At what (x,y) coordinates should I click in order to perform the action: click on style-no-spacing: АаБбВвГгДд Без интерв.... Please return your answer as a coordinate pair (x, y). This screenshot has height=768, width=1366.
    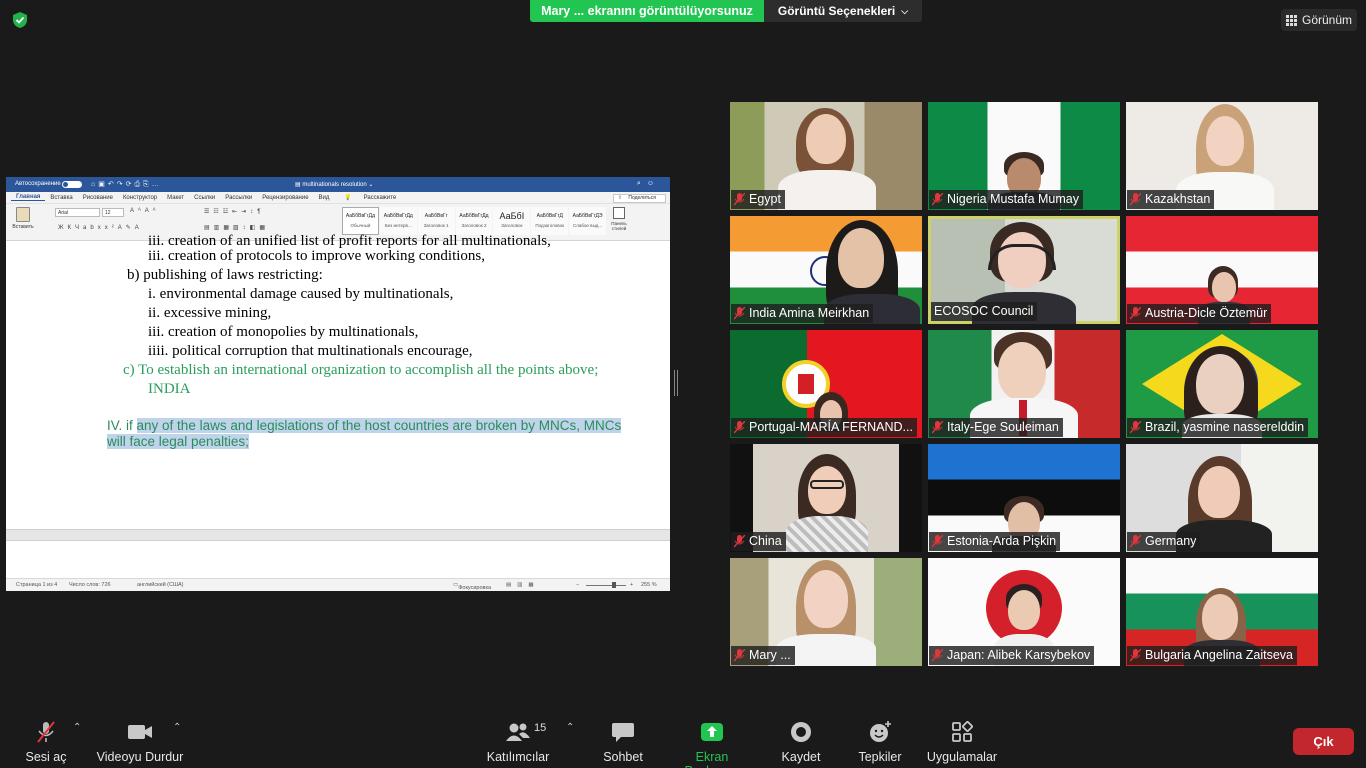
    Looking at the image, I should click on (398, 221).